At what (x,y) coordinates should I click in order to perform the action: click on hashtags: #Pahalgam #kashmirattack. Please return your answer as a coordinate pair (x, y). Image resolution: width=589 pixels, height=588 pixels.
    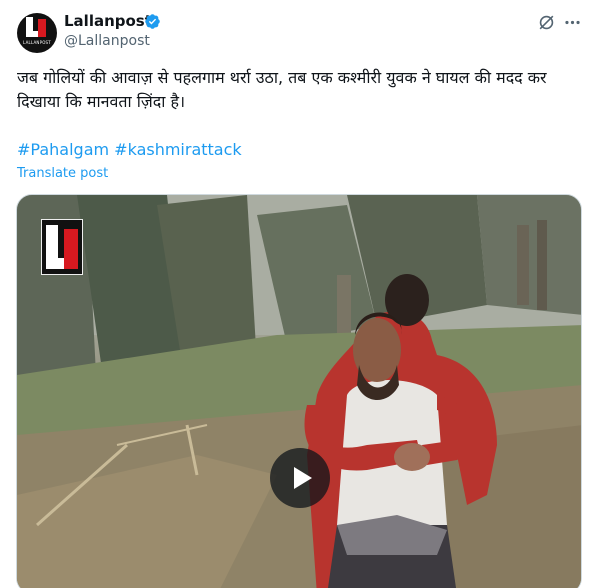
    Looking at the image, I should click on (129, 150).